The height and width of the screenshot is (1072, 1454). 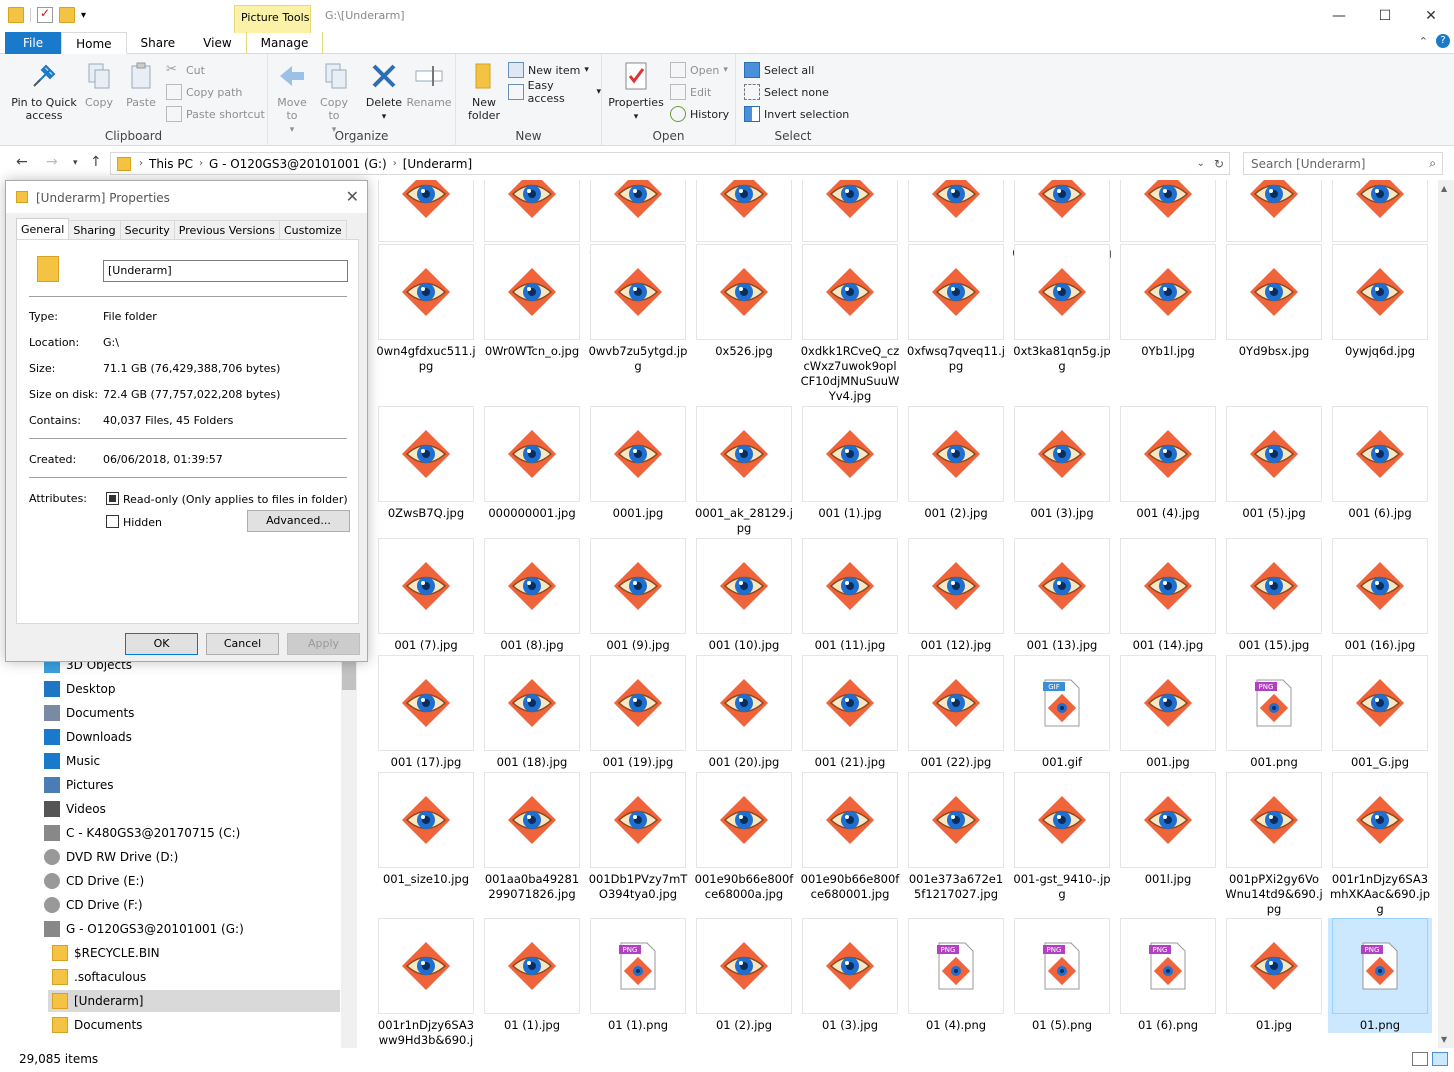 What do you see at coordinates (292, 98) in the screenshot?
I see `move-to-button: Move to ▾` at bounding box center [292, 98].